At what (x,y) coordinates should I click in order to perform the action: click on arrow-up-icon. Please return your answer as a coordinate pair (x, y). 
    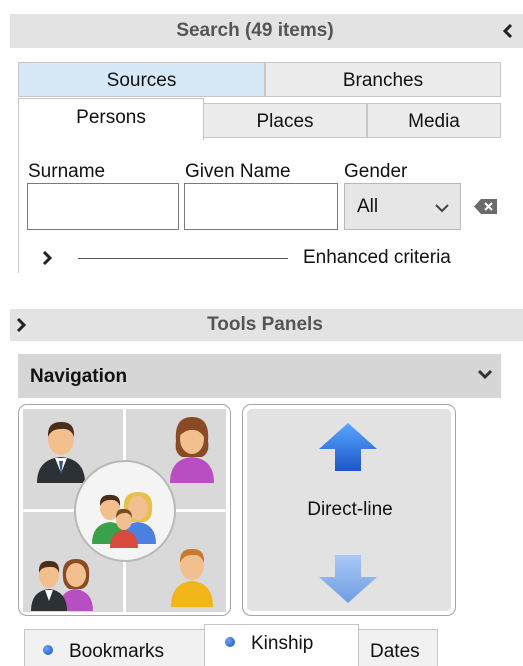
    Looking at the image, I should click on (348, 447).